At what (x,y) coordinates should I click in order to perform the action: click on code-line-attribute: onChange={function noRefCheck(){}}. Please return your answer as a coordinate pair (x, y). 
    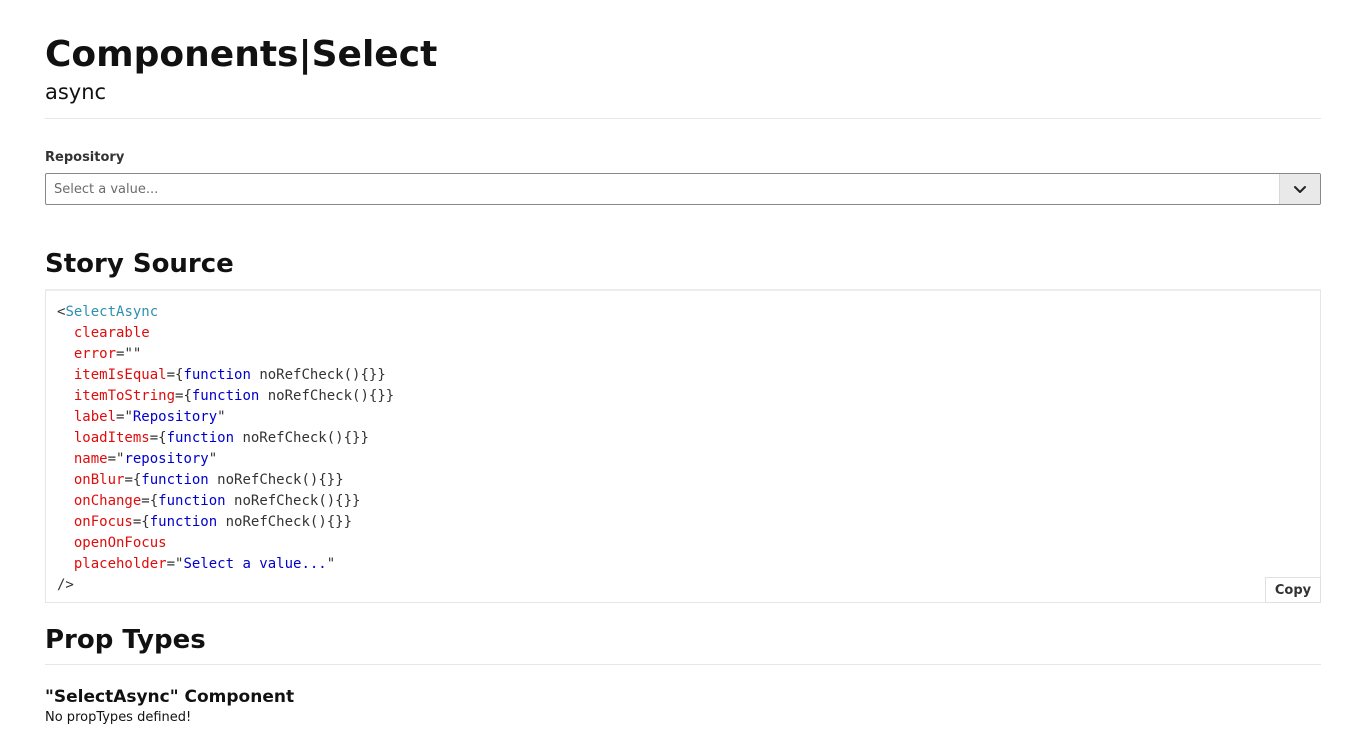
    Looking at the image, I should click on (688, 501).